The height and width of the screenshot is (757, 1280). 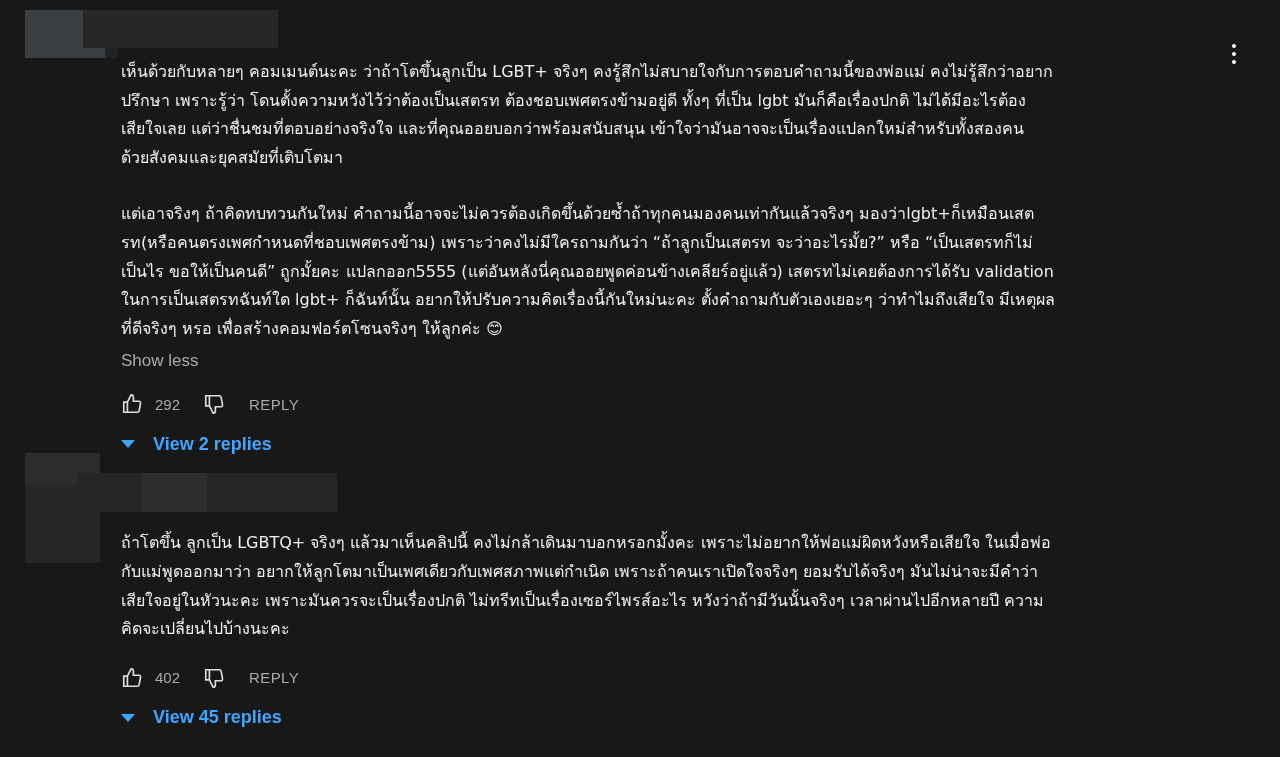 I want to click on comment-text: เห็นด้วยกับหลายๆ คอมเมนต์นะคะ ว่าถ้าโตขึ้นลูกเป็น LGBT+ จริงๆ คงรู้สึกไม่สบายใจกับการตอบคำถามนี้ของพ่อแม่ คงไม่รู้สึกว่าอยาก ปรึกษา เพราะรู้ว่า โดนตั้งความหวังไว้ว่าต้องเป็นเสตรท ต้องชอบเพศตรงข้ามอยู่ดี ทั้งๆ ที่เป็น lgbt มันก็คือเรื่องปกติ ไม่ได้มีอะไรต้อง เสียใจเลย แต่ว่าชื่นชมที่ตอบอย่างจริงใจ และที่คุณออยบอกว่าพร้อมสนับสนุน เข้าใจว่ามันอาจจะเป็นเรื่องแปลกใหม่สำหรับทั้งสองคน ด้วยสังคมและยุคสมัยที่เติบโตมา, so click(x=587, y=114).